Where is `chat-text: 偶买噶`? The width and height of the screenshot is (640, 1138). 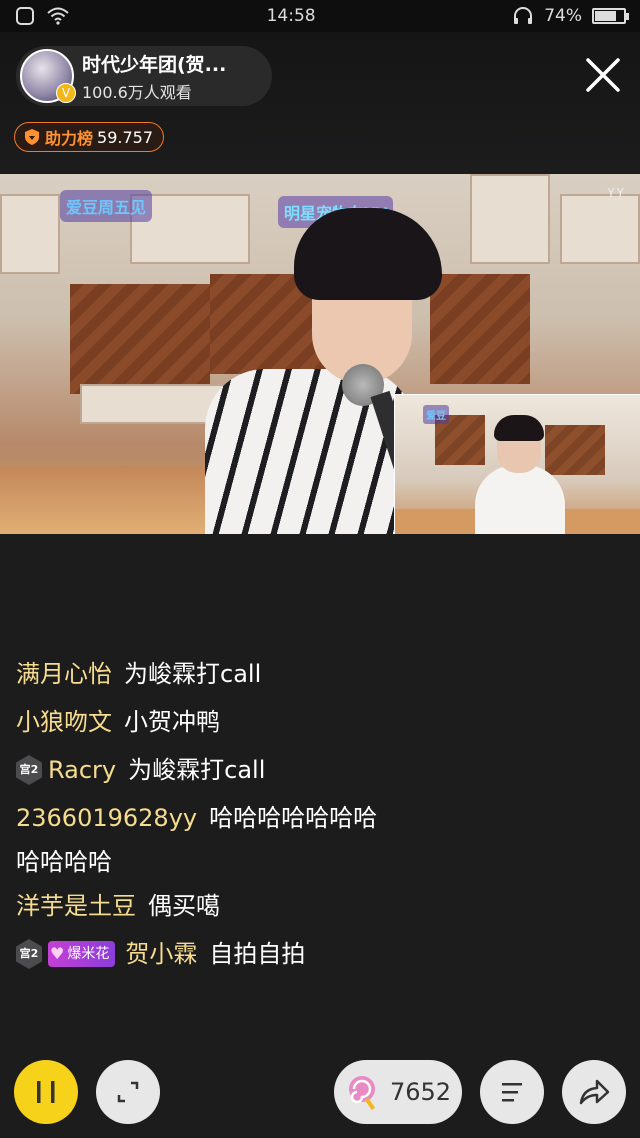
chat-text: 偶买噶 is located at coordinates (184, 906).